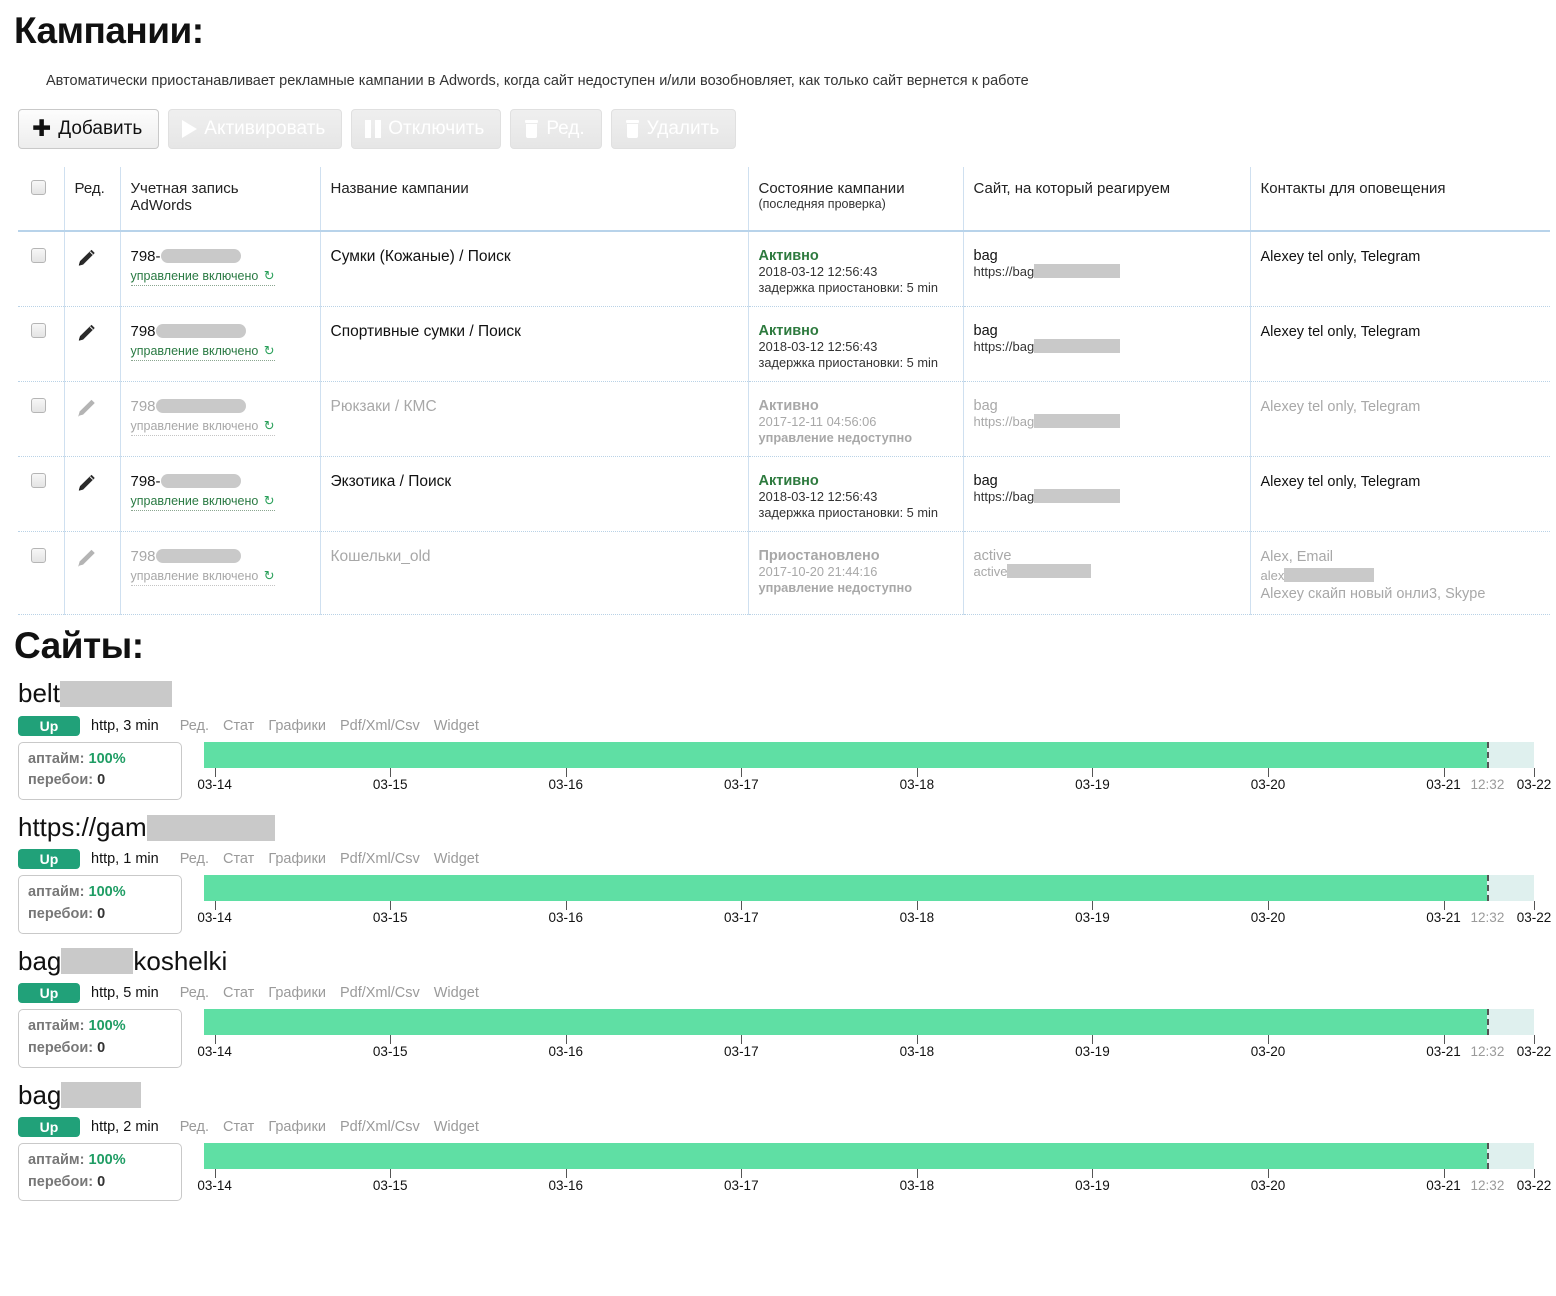 Image resolution: width=1556 pixels, height=1296 pixels. I want to click on now-label: 12:32, so click(1487, 784).